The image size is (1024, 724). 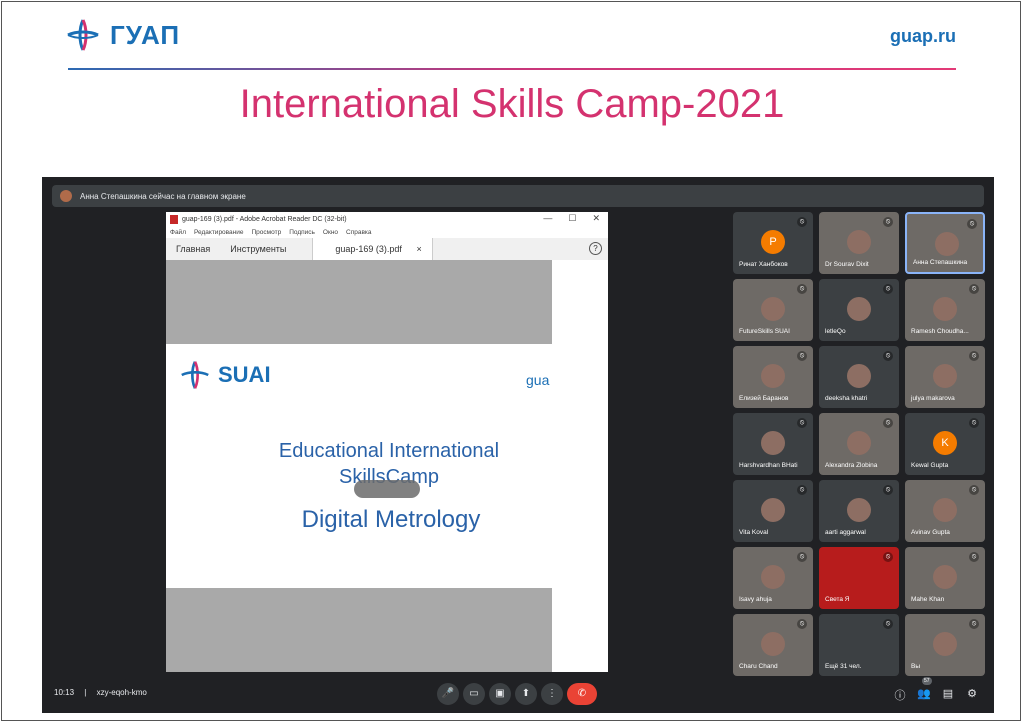 What do you see at coordinates (916, 666) in the screenshot?
I see `participant-name: Вы` at bounding box center [916, 666].